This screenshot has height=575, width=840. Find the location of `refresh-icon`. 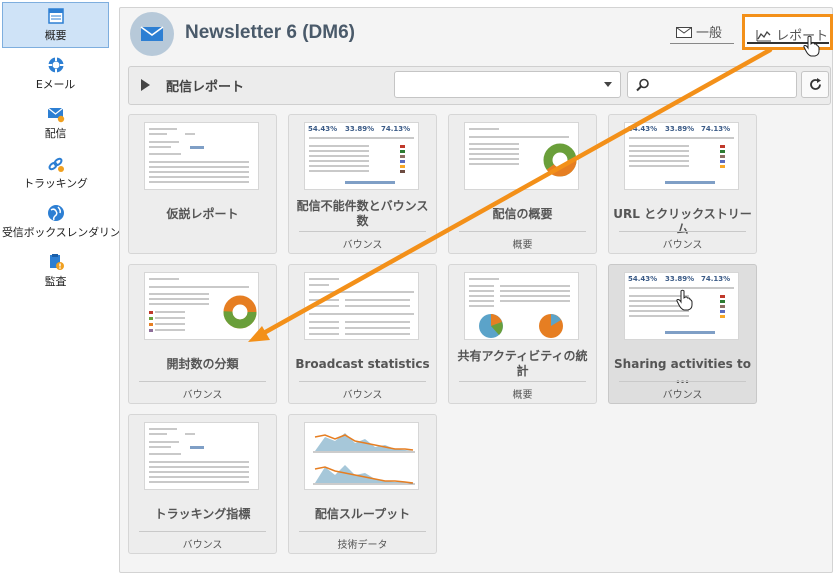

refresh-icon is located at coordinates (815, 84).